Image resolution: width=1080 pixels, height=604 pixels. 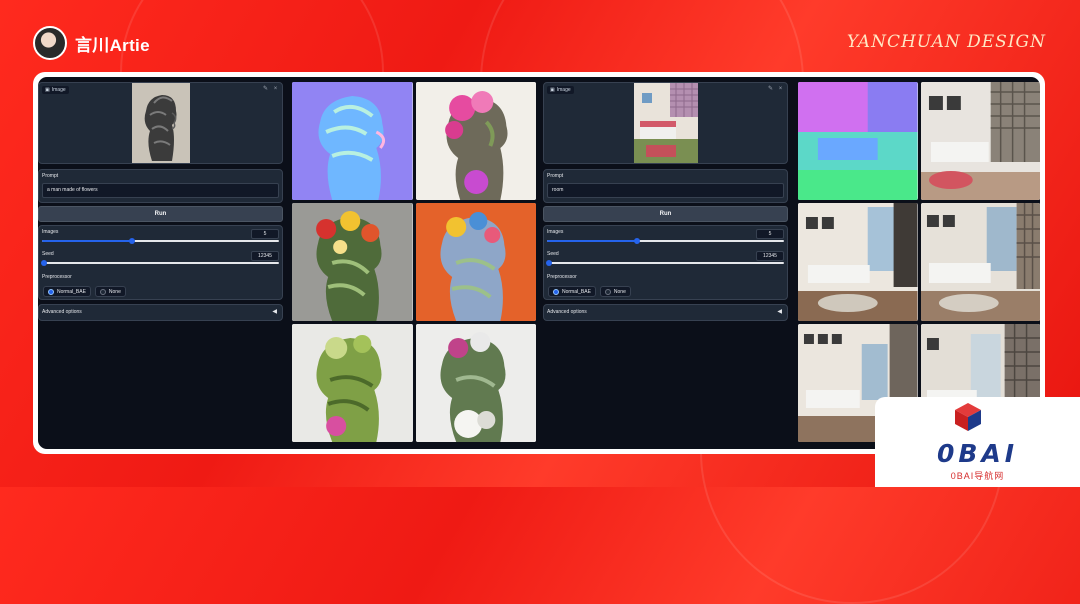 I want to click on input-image-room, so click(x=665, y=123).